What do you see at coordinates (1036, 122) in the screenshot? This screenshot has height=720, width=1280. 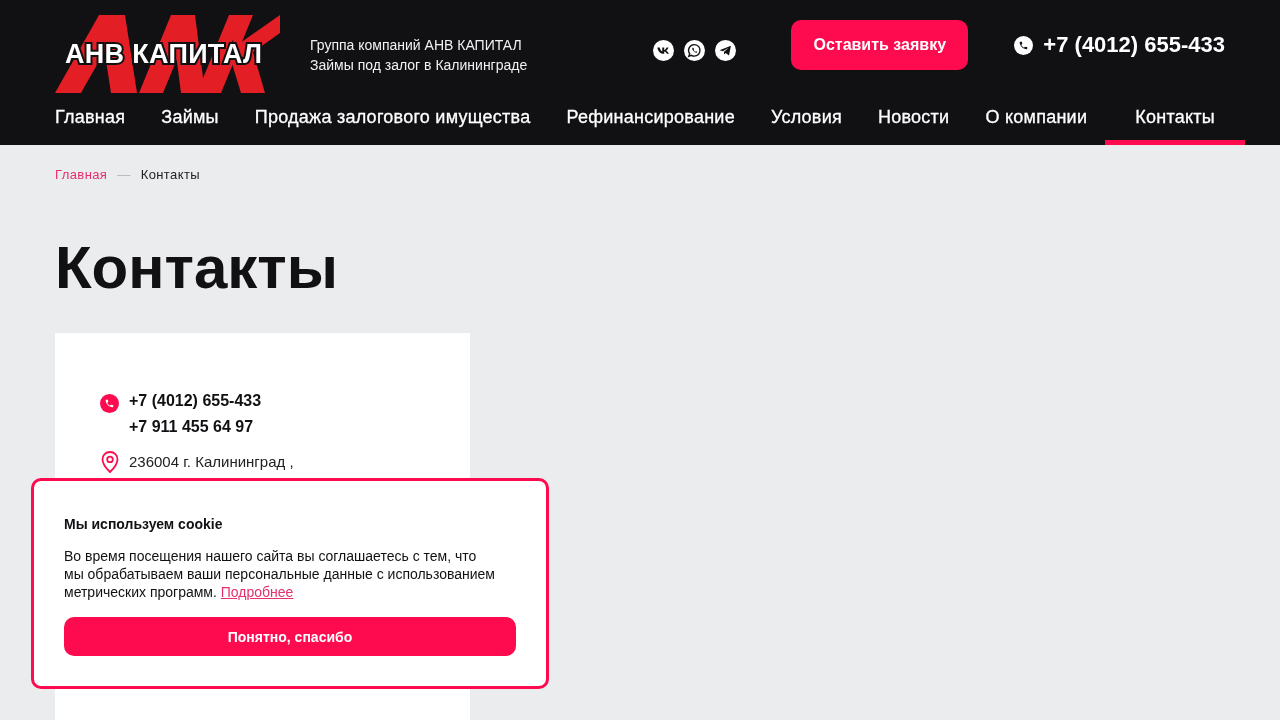 I see `nav-tab: О компании` at bounding box center [1036, 122].